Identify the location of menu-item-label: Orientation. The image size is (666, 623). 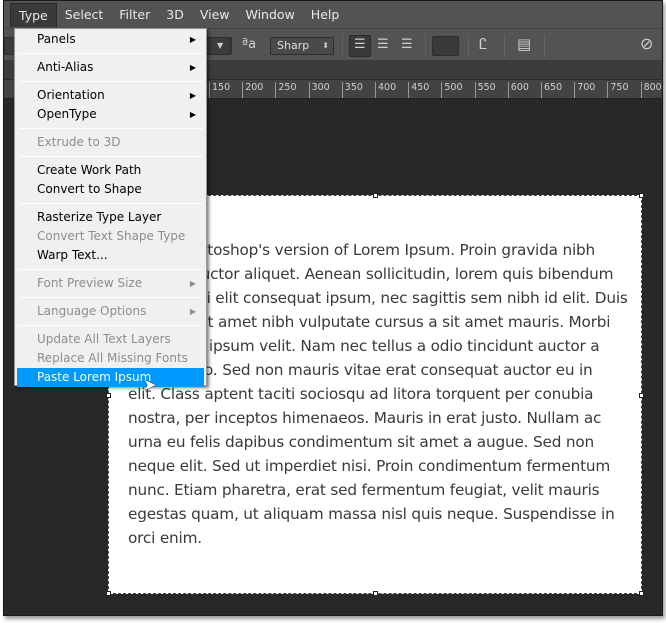
(71, 95).